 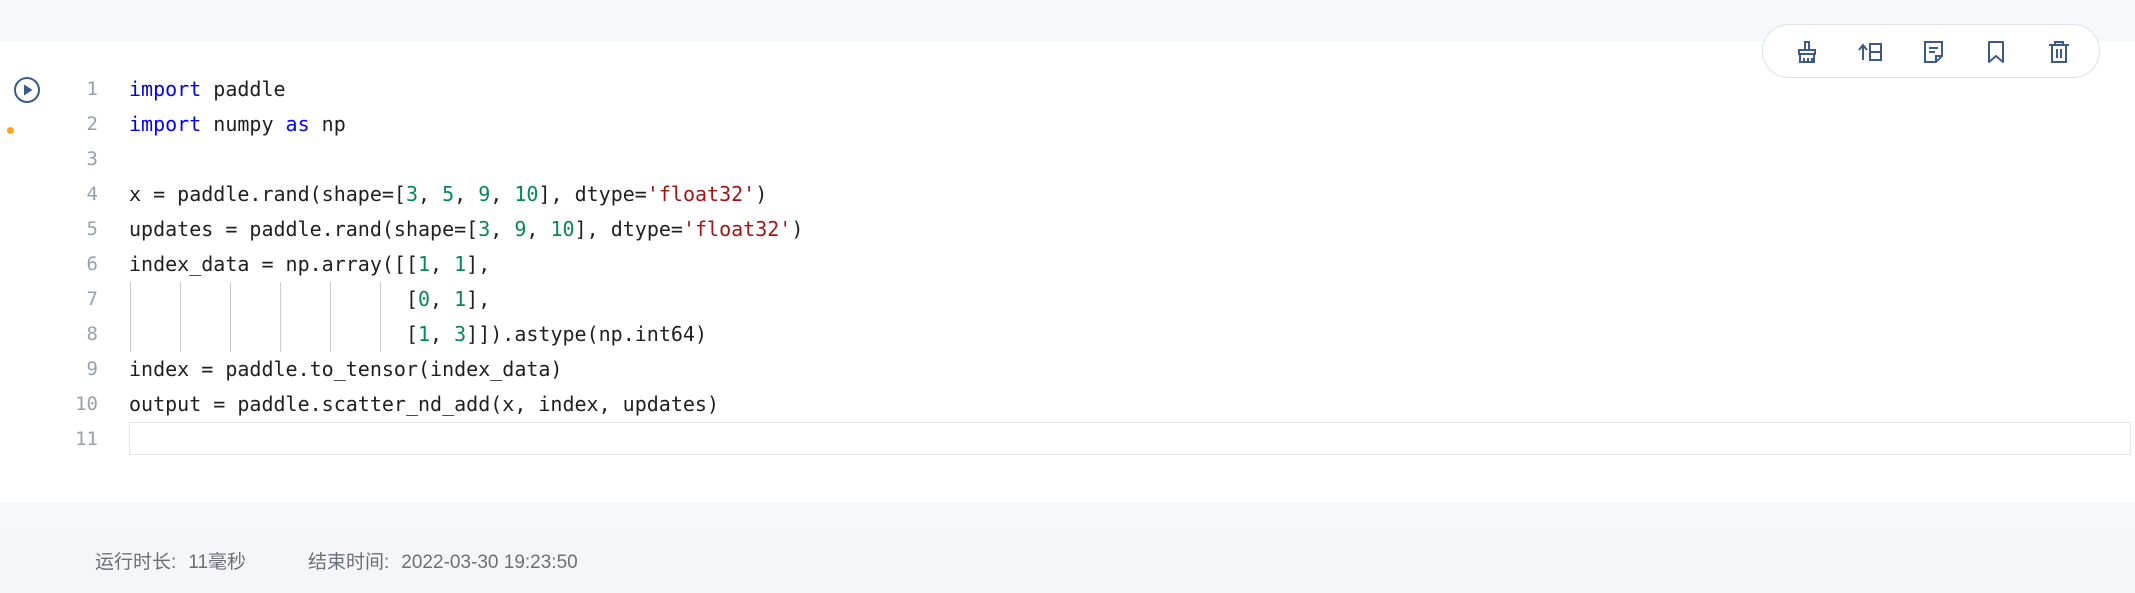 I want to click on line-number: 7, so click(x=92, y=299).